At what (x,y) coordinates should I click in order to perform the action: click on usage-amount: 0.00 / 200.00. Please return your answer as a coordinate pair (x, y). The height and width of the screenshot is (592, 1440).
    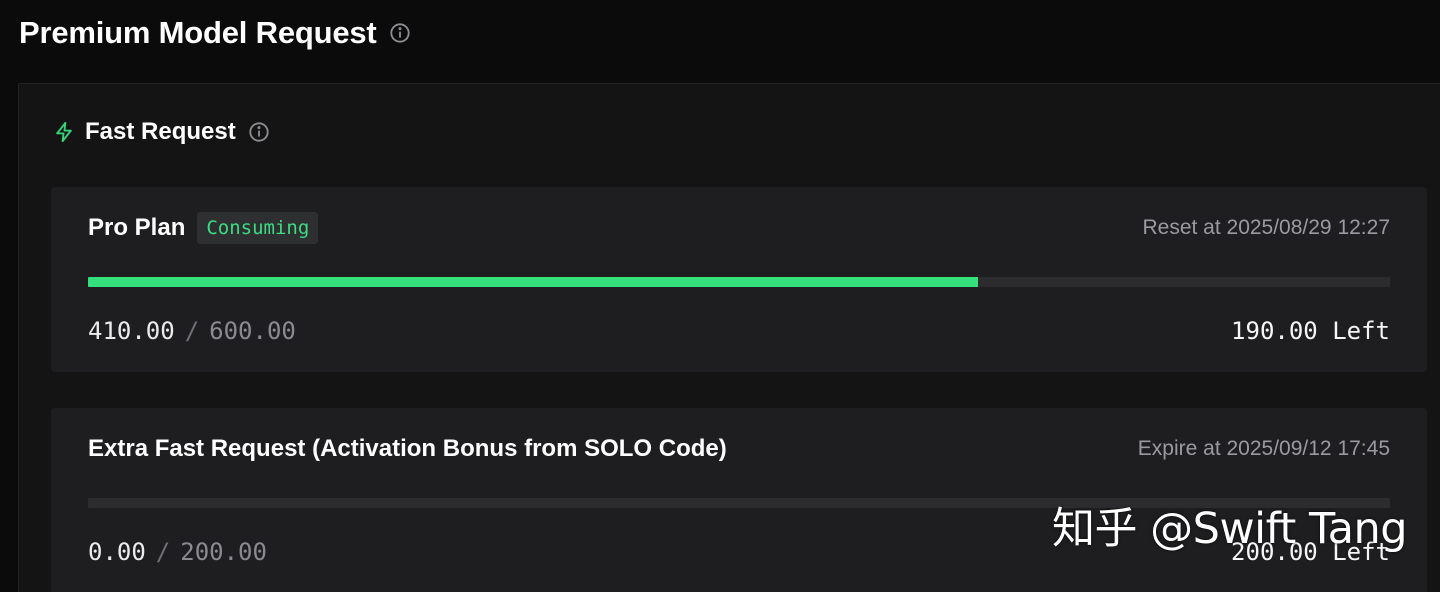
    Looking at the image, I should click on (177, 552).